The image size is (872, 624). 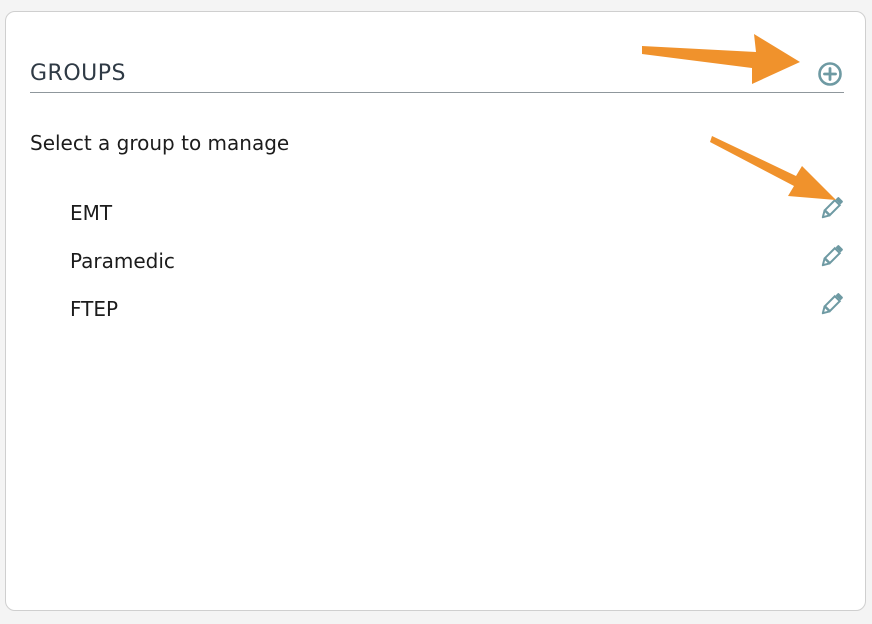 I want to click on plus-circle-icon, so click(x=830, y=74).